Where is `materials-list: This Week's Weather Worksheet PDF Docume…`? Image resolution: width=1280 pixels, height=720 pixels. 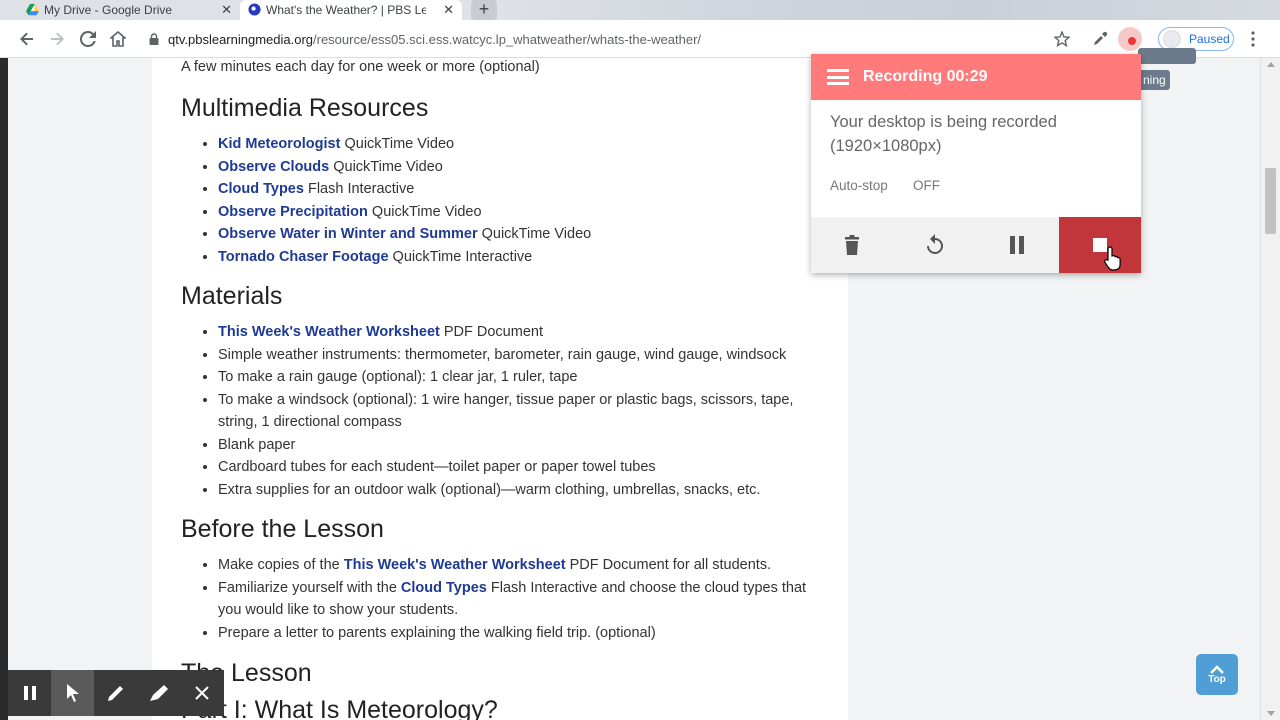
materials-list: This Week's Weather Worksheet PDF Docume… is located at coordinates (523, 411).